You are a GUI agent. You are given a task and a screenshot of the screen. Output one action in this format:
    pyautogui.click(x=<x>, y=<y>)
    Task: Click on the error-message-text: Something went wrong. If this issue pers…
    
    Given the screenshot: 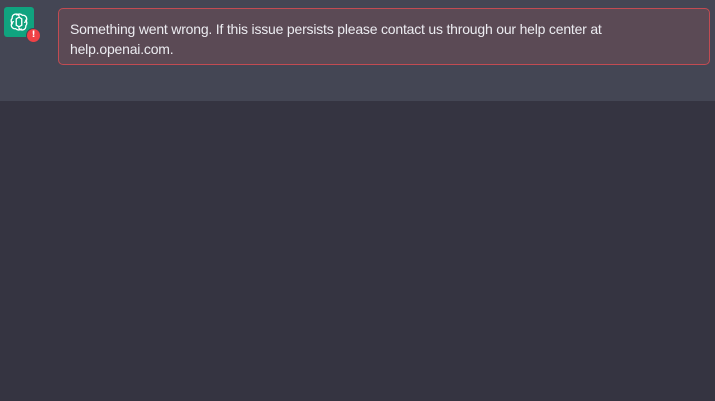 What is the action you would take?
    pyautogui.click(x=336, y=39)
    